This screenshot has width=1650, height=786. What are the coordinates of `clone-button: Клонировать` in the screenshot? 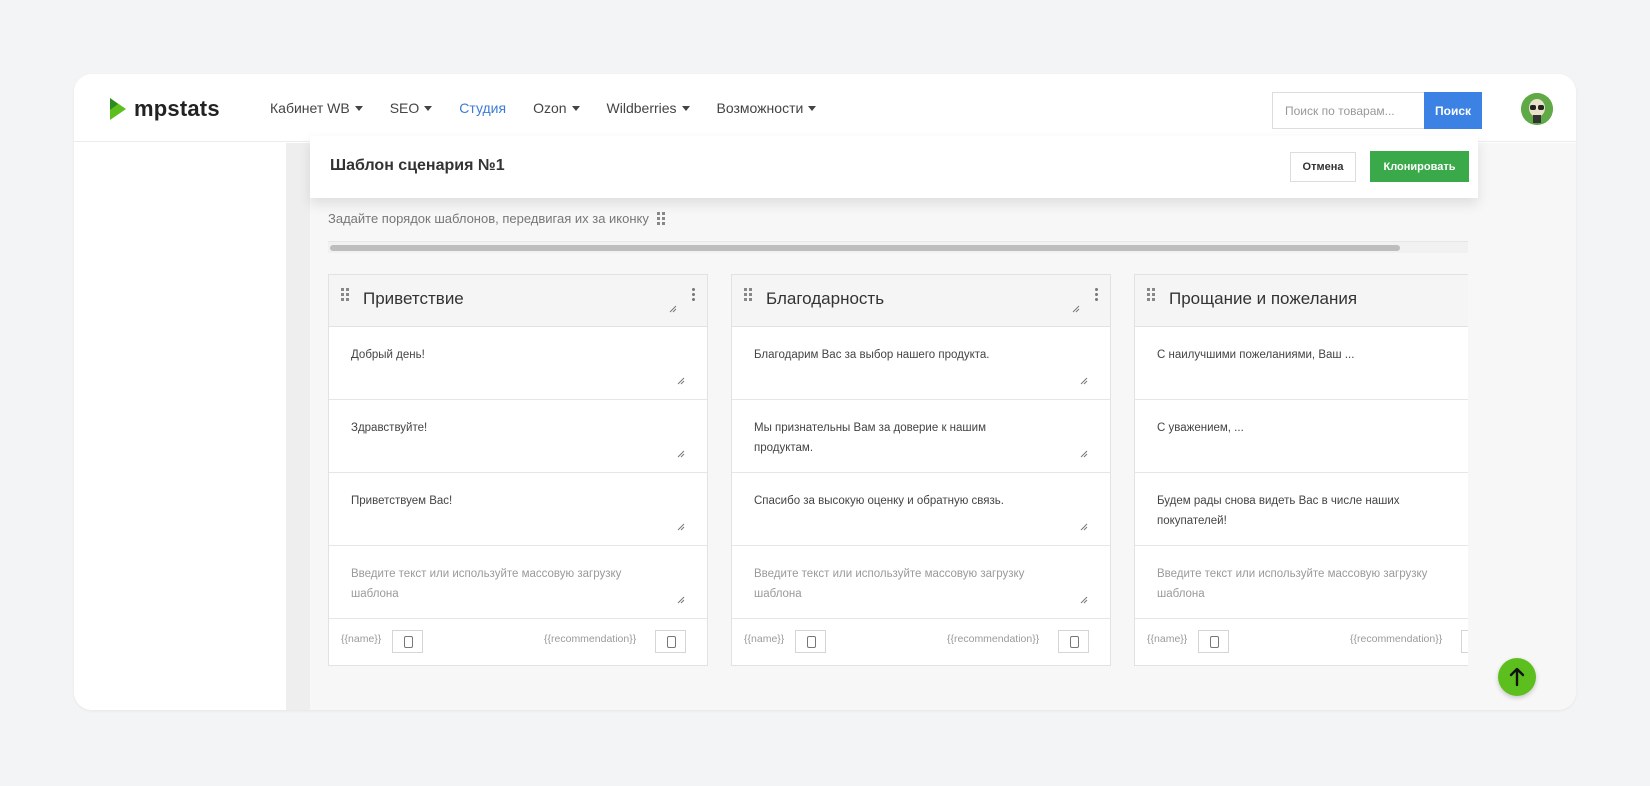 It's located at (1419, 166).